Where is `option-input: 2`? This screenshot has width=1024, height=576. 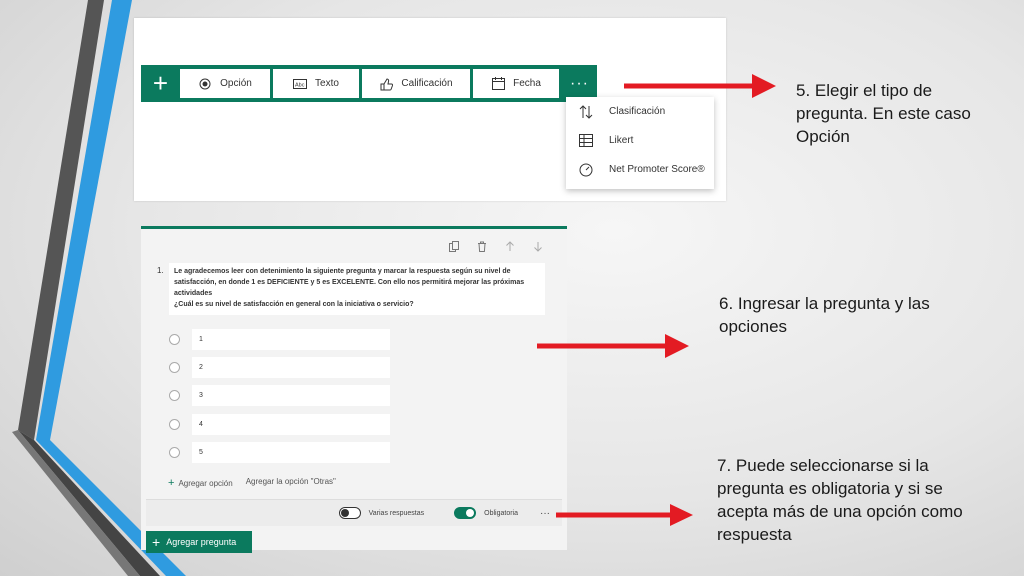
option-input: 2 is located at coordinates (291, 367).